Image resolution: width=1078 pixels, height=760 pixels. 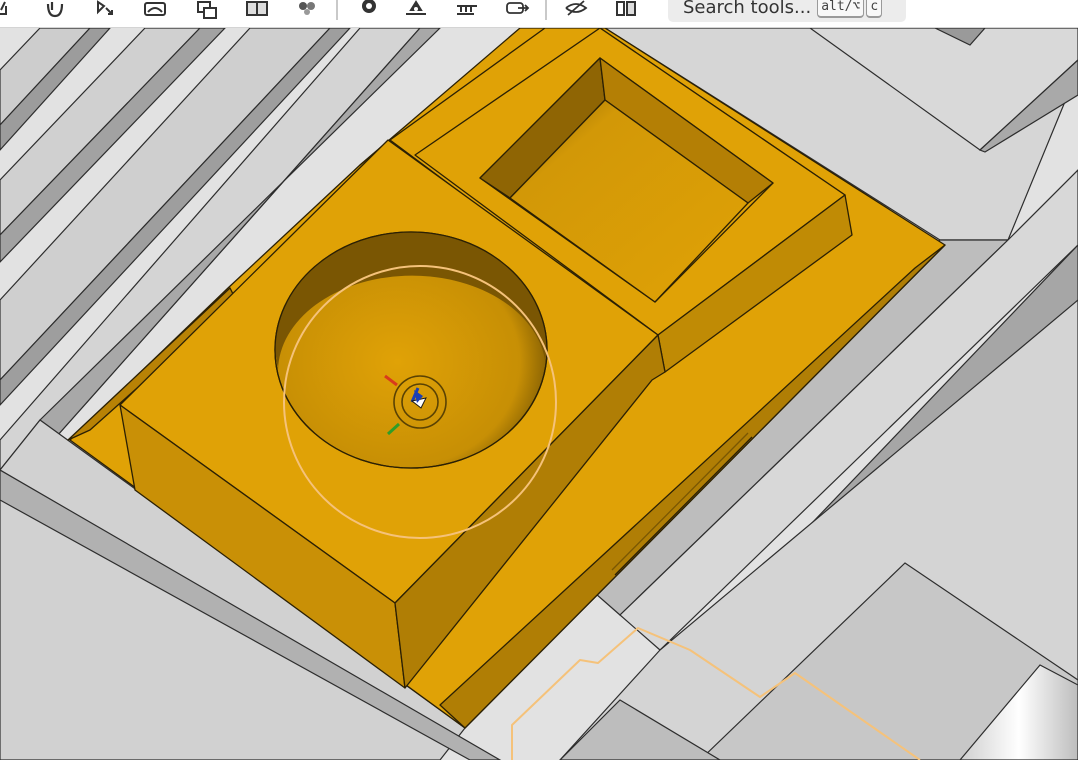 I want to click on transform-tool-icon, so click(x=207, y=10).